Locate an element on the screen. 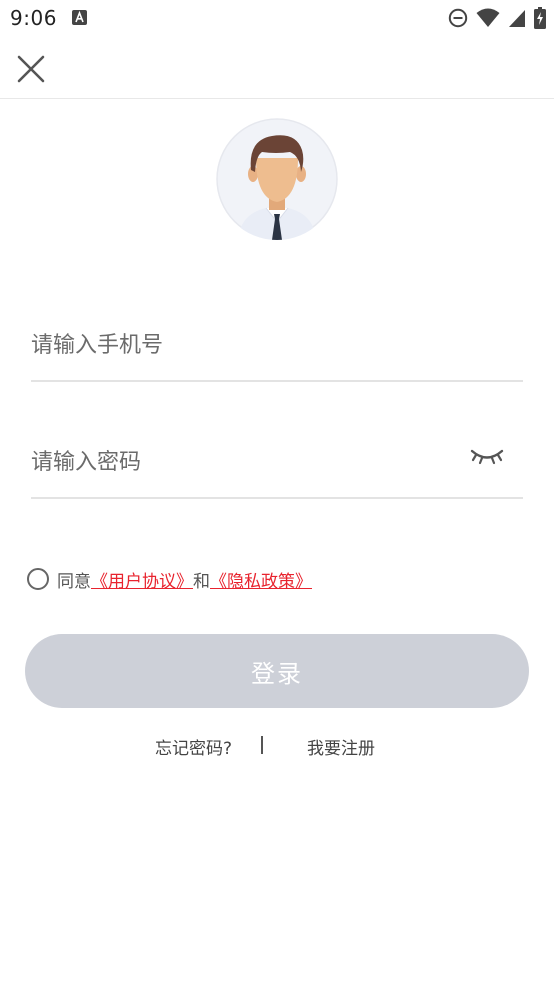 The height and width of the screenshot is (984, 554). close-button is located at coordinates (31, 69).